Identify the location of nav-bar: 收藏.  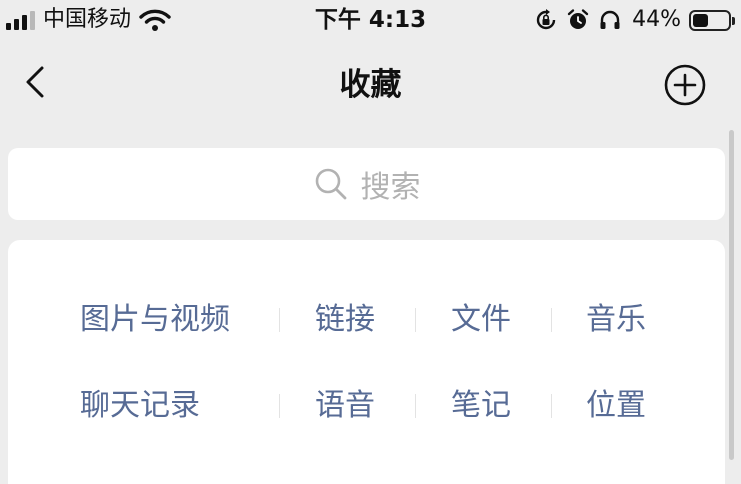
(370, 84).